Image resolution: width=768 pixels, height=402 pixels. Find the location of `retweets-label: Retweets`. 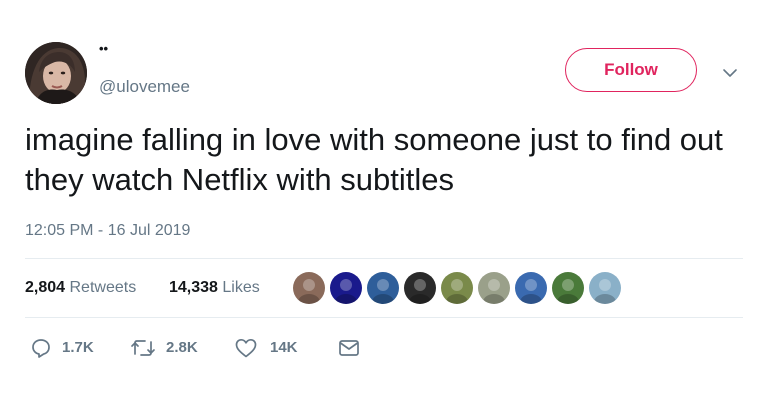

retweets-label: Retweets is located at coordinates (103, 287).